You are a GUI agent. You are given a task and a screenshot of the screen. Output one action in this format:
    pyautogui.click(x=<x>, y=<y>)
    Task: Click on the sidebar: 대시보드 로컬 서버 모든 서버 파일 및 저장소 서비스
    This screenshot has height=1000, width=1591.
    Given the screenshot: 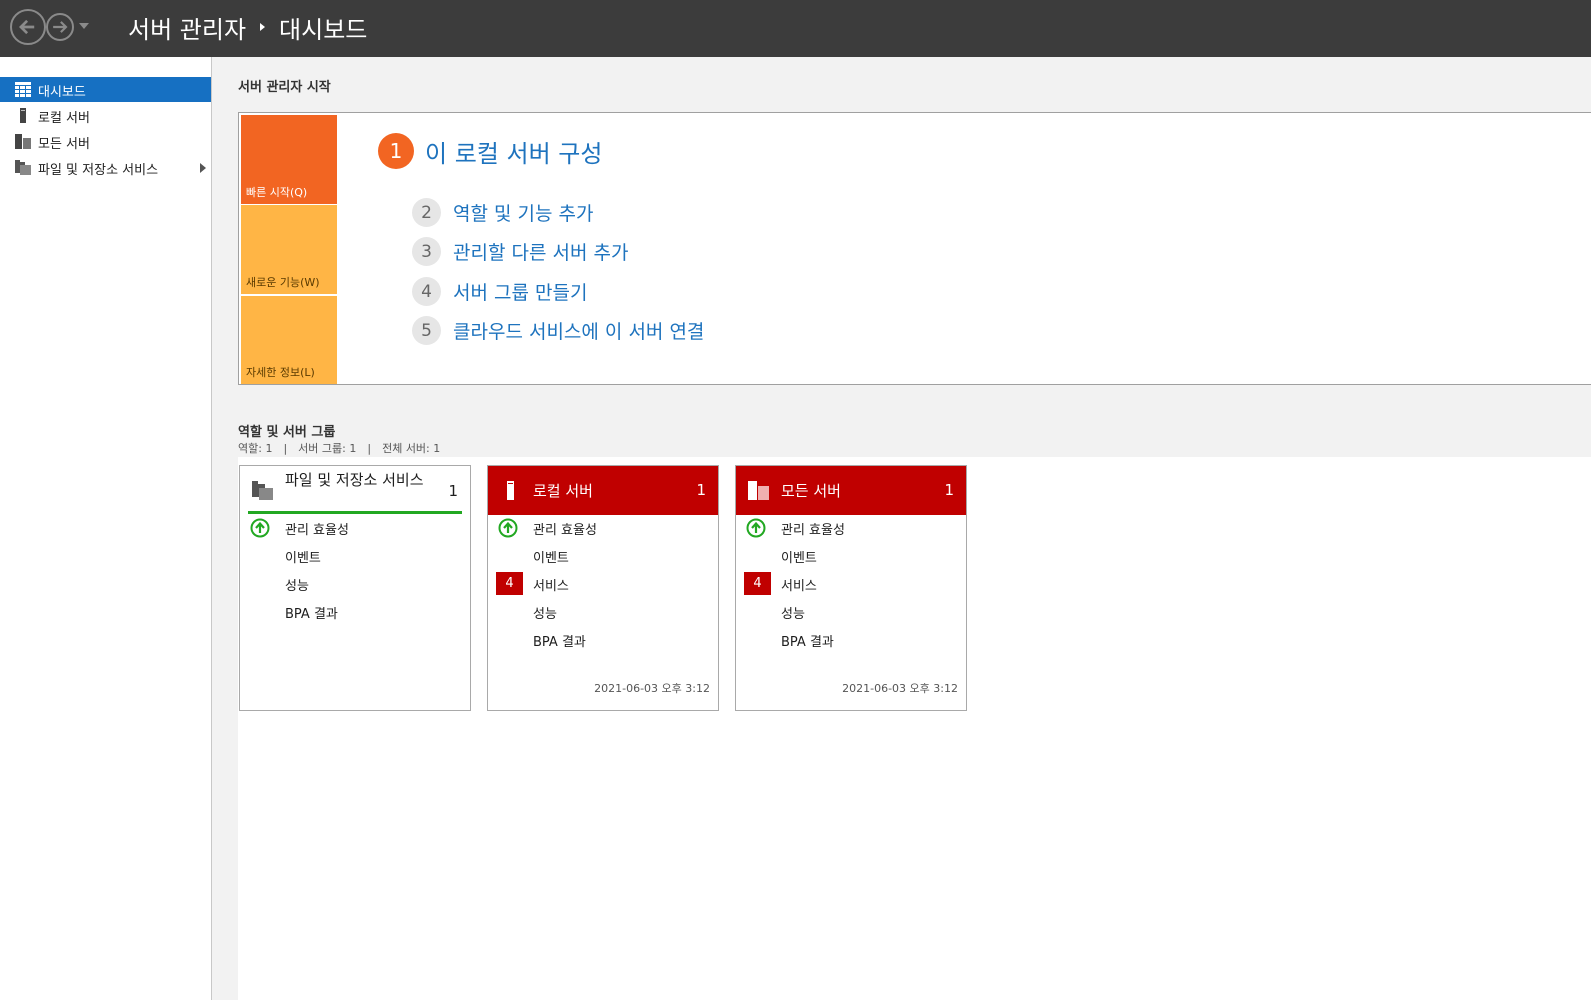 What is the action you would take?
    pyautogui.click(x=106, y=528)
    